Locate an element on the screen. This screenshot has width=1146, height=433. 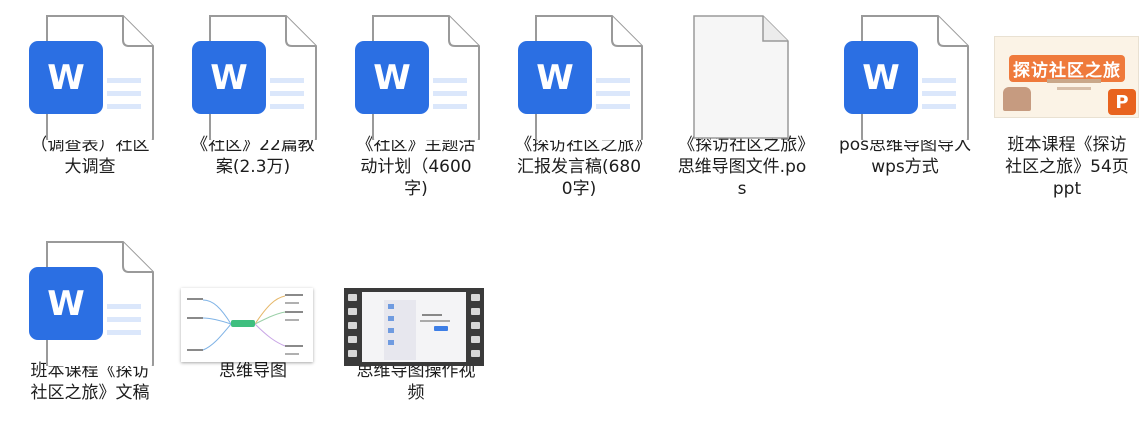
file-item: W 《探访社区之旅》汇报发言稿(6800字) is located at coordinates (579, 105).